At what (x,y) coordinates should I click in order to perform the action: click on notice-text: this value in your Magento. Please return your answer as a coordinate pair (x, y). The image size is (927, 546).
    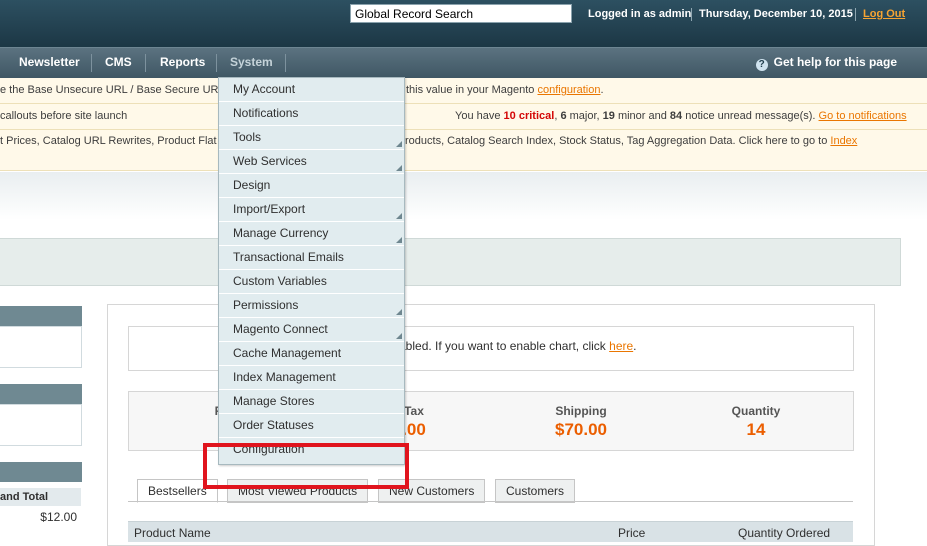
    Looking at the image, I should click on (470, 90).